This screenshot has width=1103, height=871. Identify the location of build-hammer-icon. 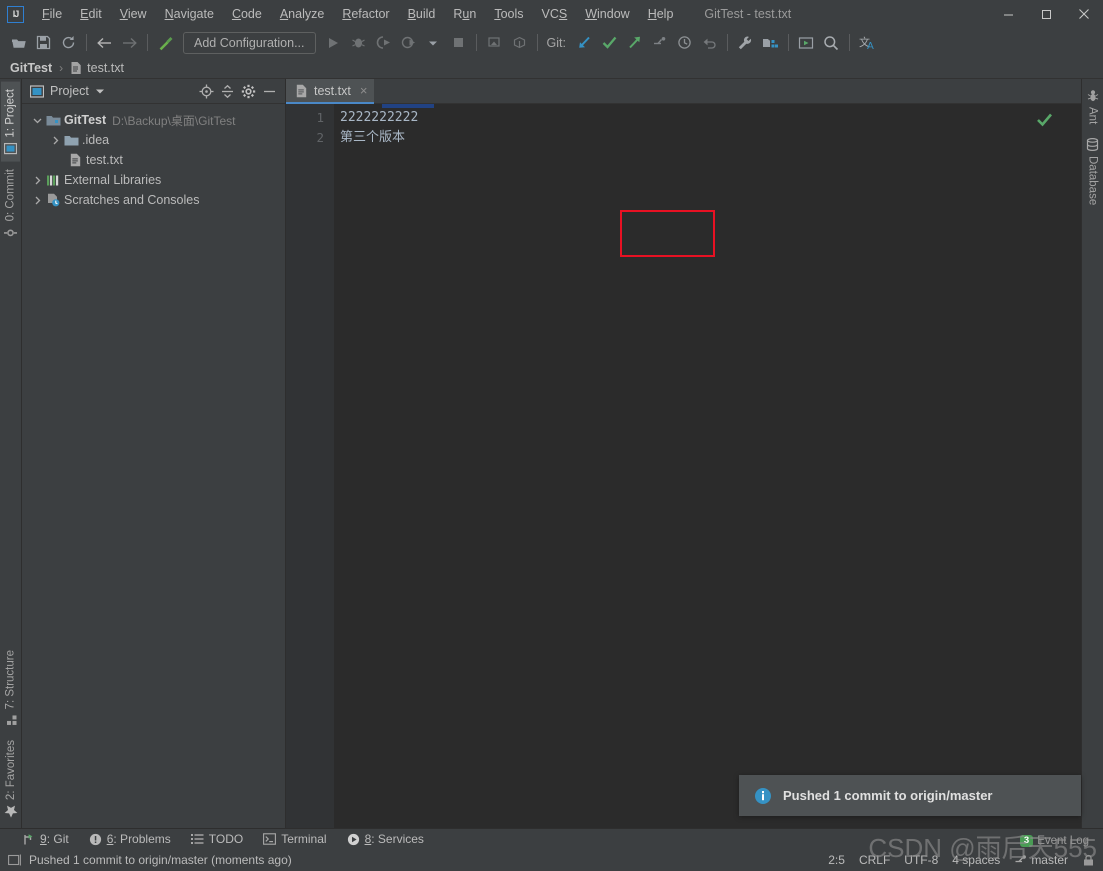
(165, 43).